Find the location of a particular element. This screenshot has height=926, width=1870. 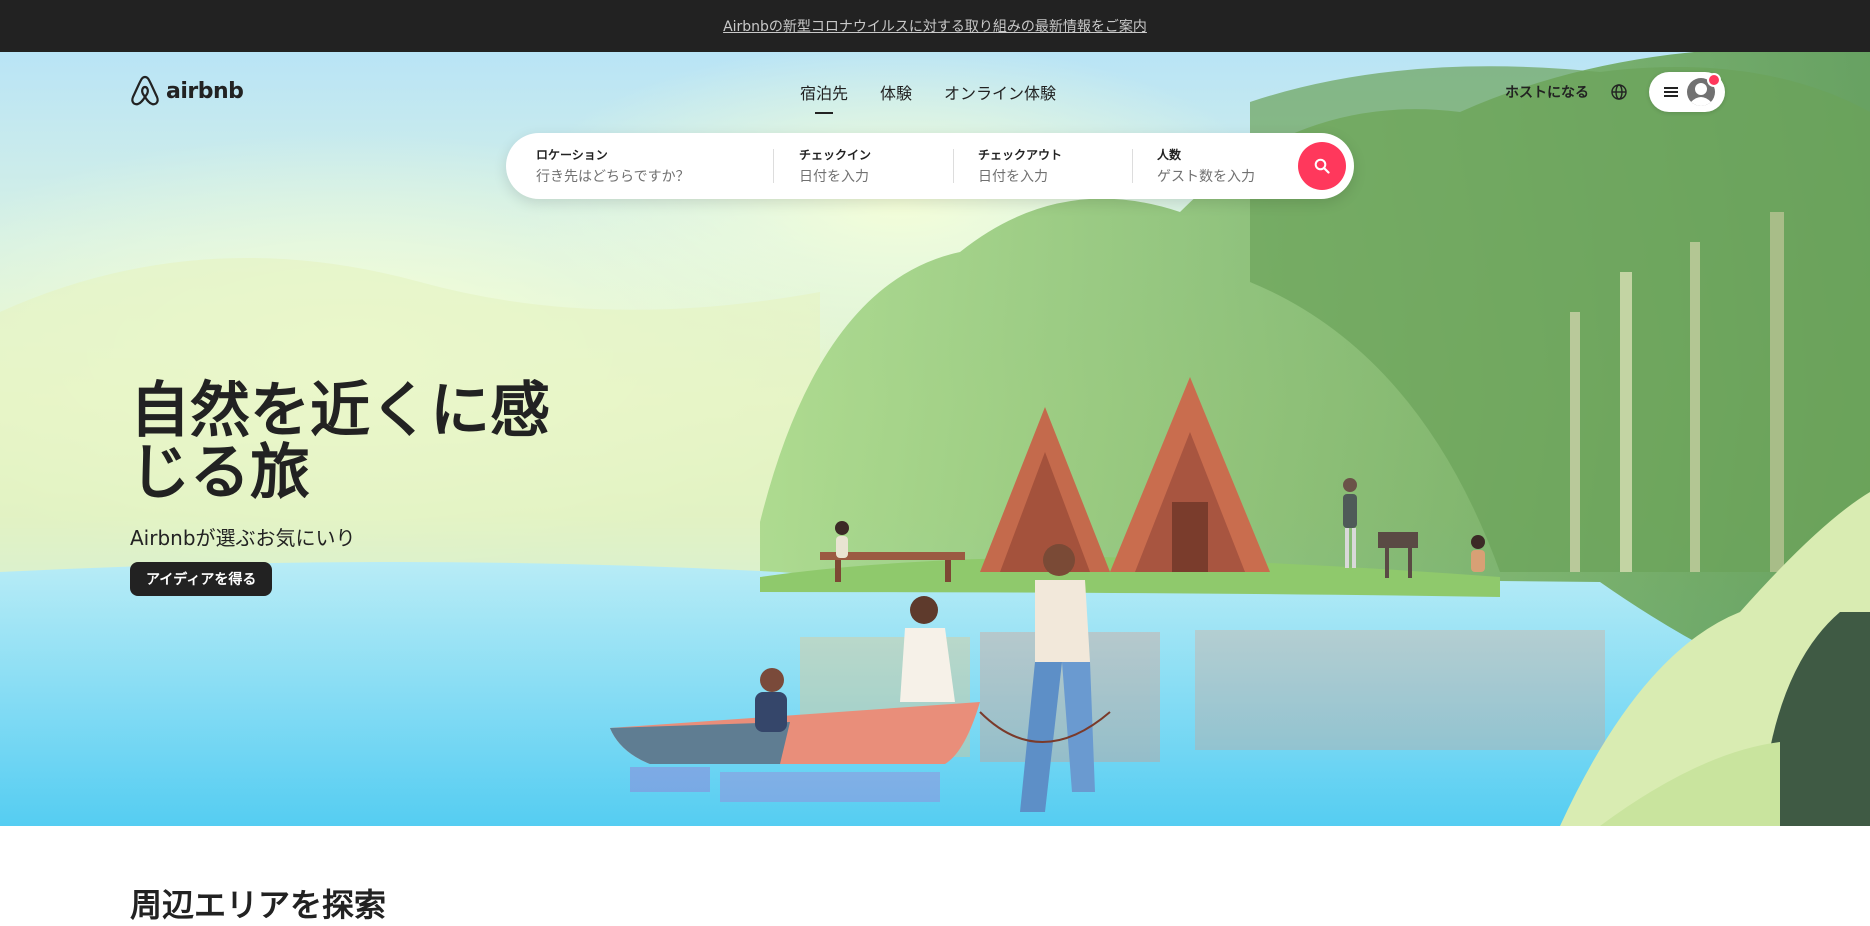

airbnb-logo: airbnb is located at coordinates (187, 91).